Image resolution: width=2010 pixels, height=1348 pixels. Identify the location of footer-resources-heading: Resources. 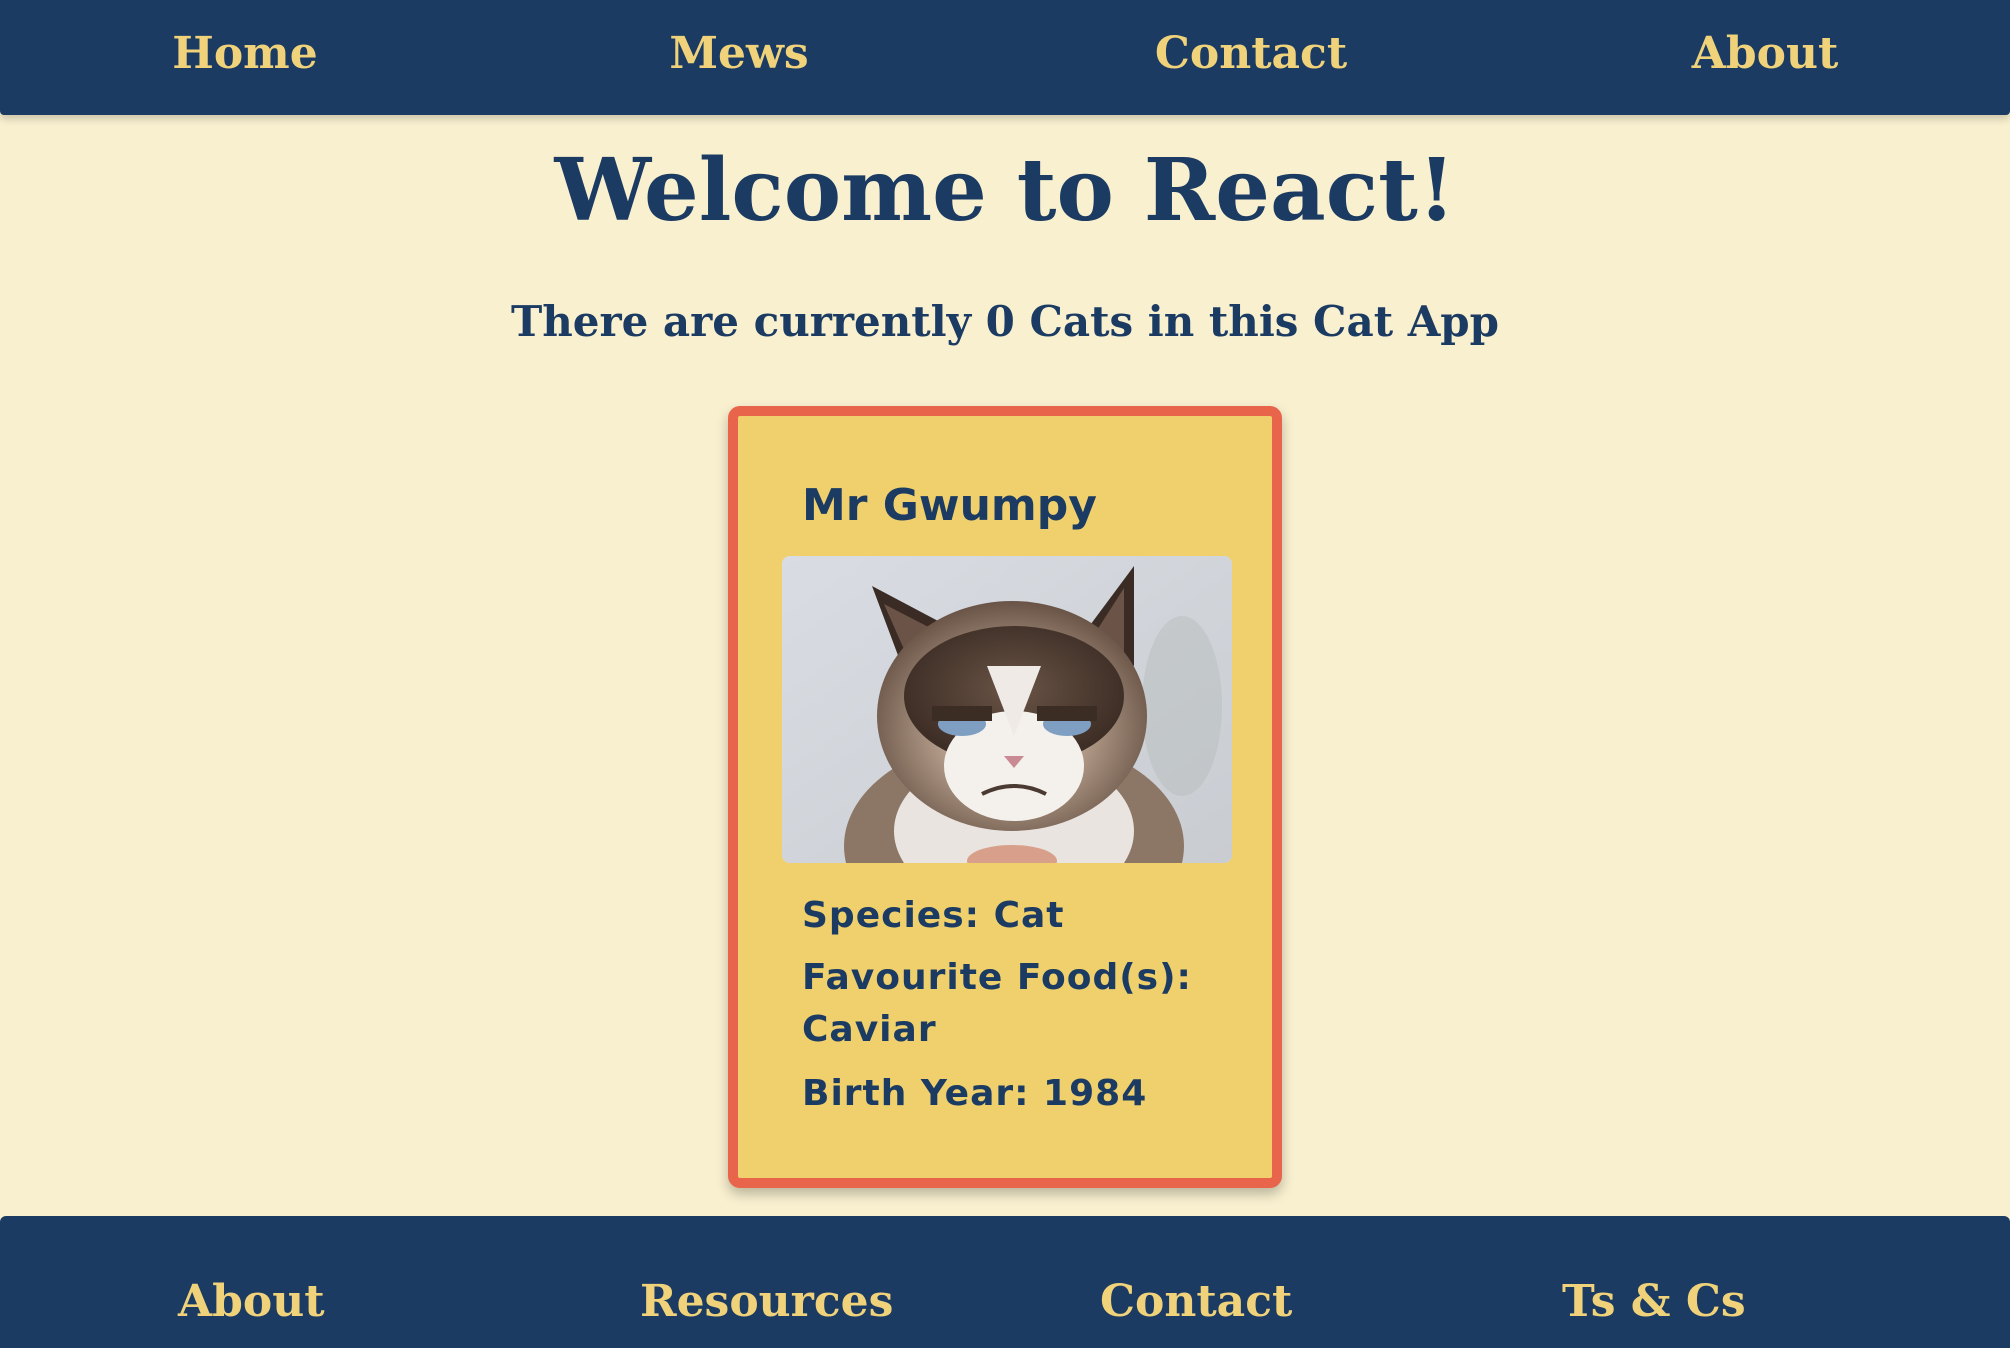
(766, 1302).